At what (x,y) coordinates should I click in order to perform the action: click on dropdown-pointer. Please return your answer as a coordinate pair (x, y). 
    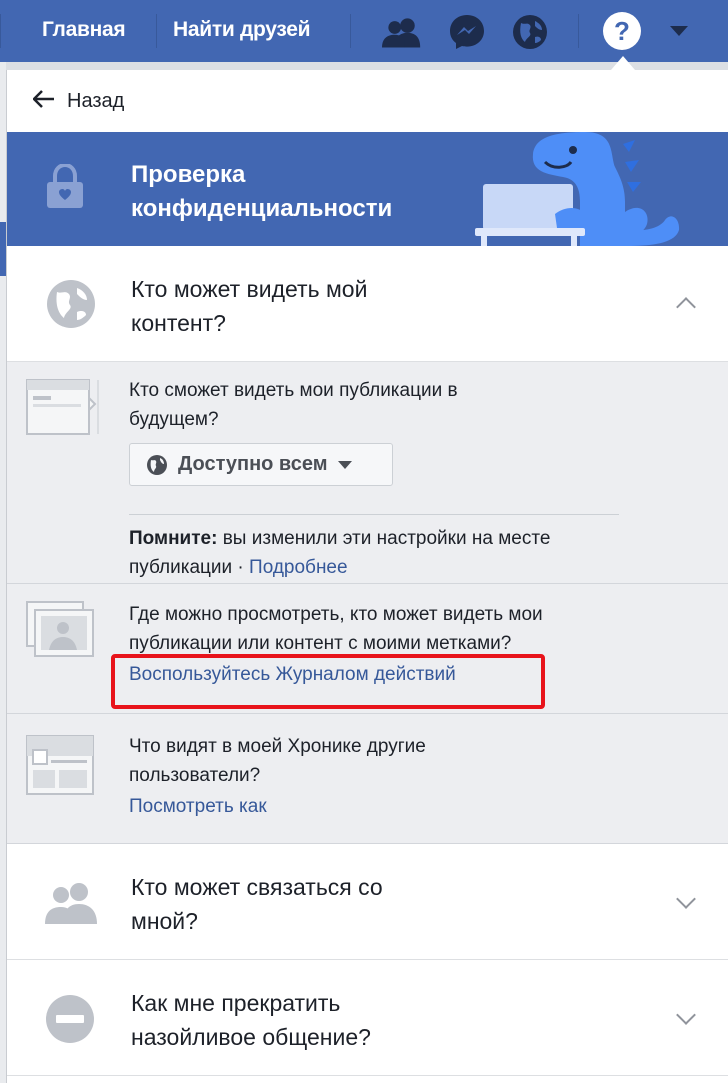
    Looking at the image, I should click on (623, 63).